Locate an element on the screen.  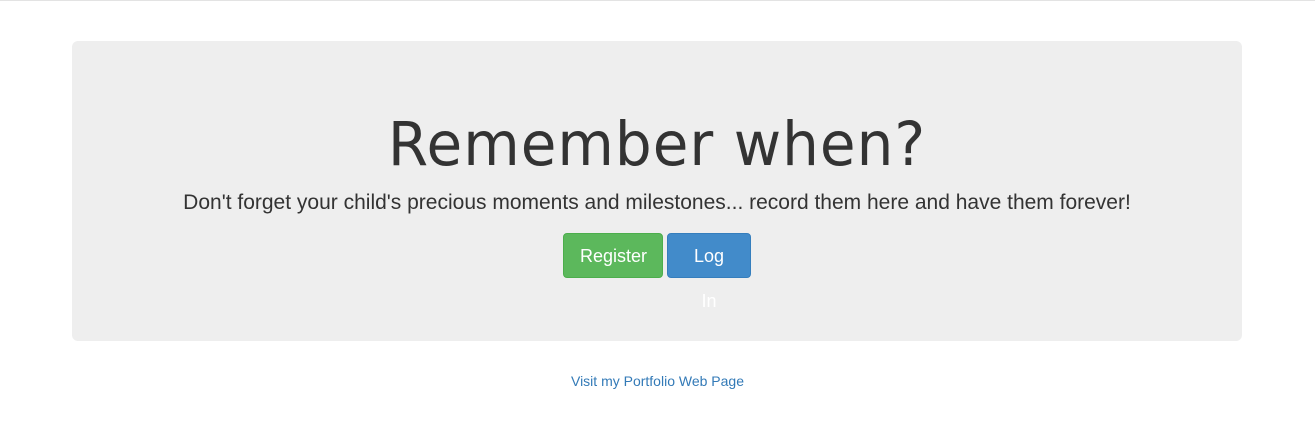
portfolio-link: Visit my Portfolio Web Page is located at coordinates (657, 381).